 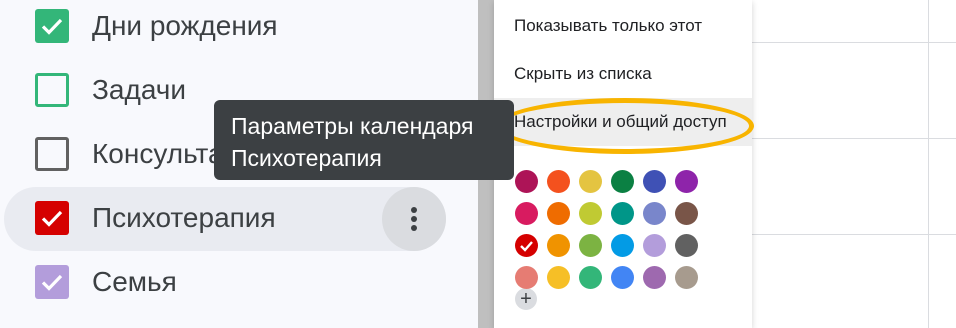 What do you see at coordinates (158, 153) in the screenshot?
I see `calendar-label: Консульта` at bounding box center [158, 153].